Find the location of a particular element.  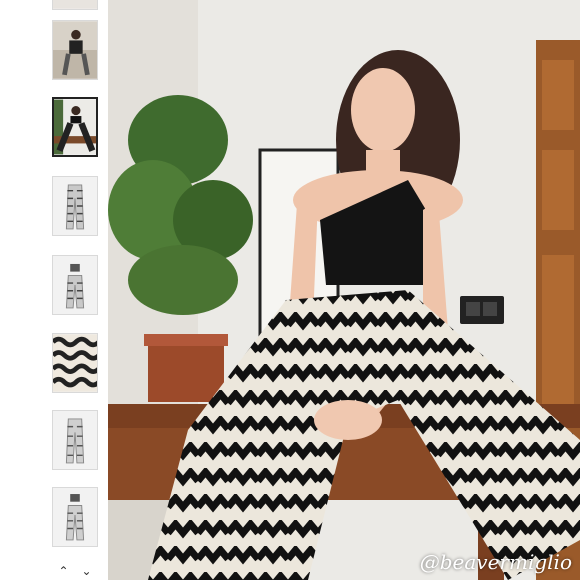

thumbnail-outfit-seated is located at coordinates (75, 50).